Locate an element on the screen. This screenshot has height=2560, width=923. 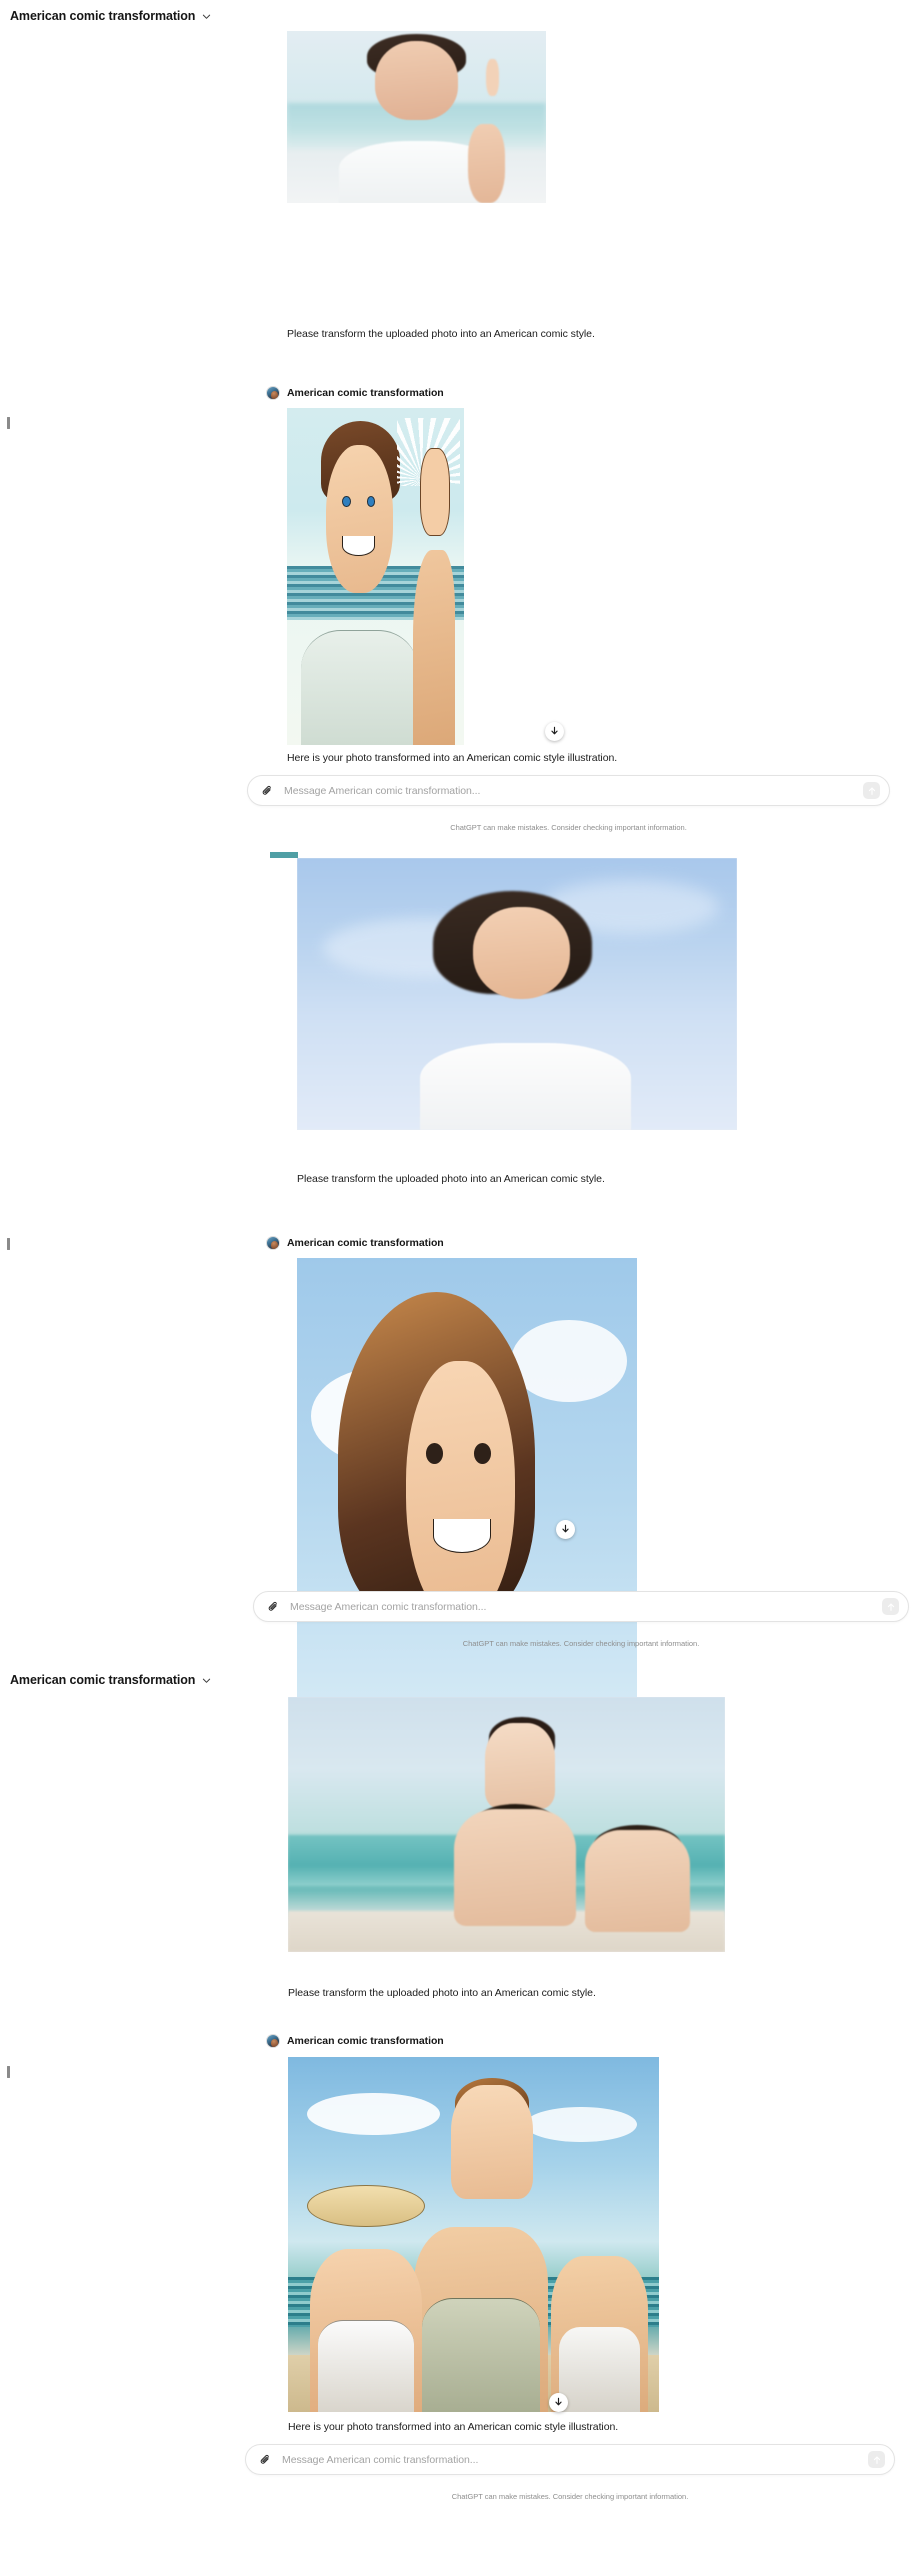
assistant-header-2: American comic transformation is located at coordinates (355, 1243).